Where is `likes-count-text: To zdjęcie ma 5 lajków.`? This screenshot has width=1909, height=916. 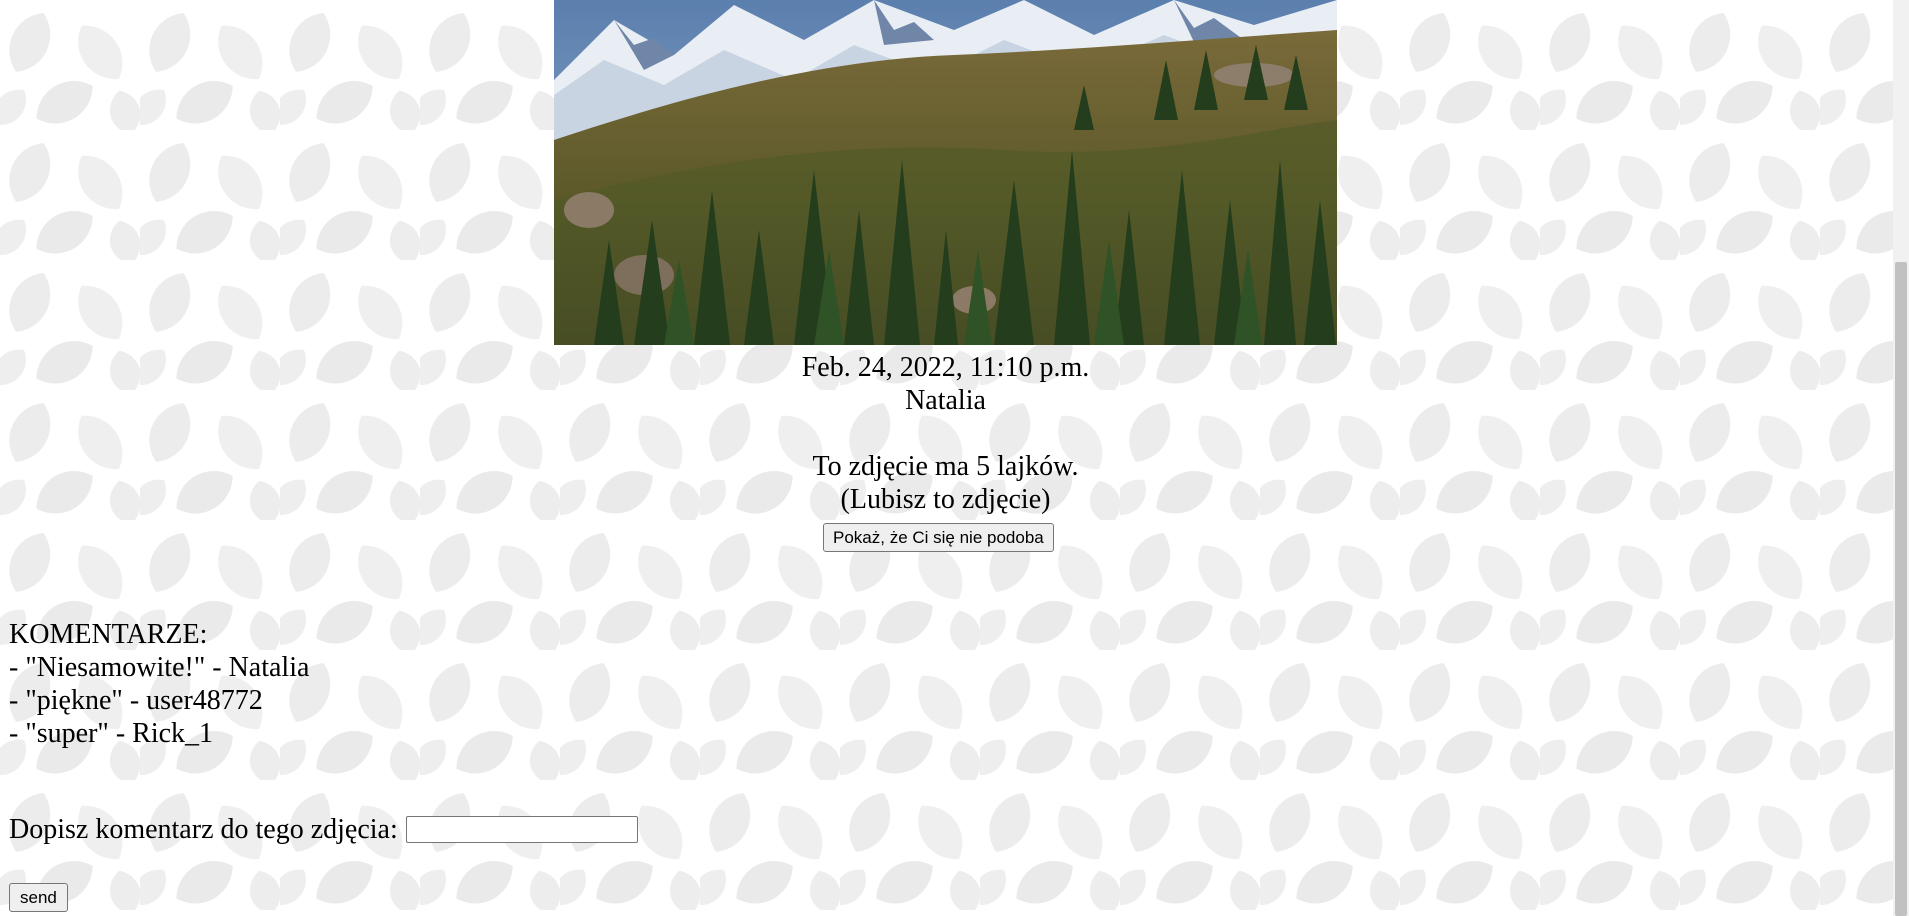 likes-count-text: To zdjęcie ma 5 lajków. is located at coordinates (945, 466).